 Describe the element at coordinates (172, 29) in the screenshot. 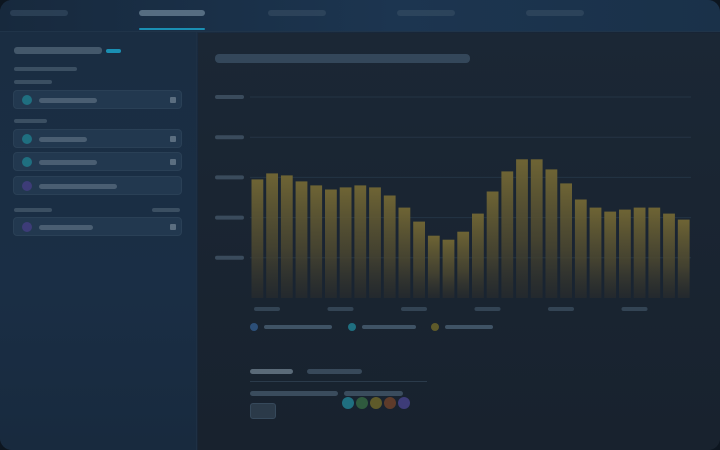

I see `active-tab-indicator` at that location.